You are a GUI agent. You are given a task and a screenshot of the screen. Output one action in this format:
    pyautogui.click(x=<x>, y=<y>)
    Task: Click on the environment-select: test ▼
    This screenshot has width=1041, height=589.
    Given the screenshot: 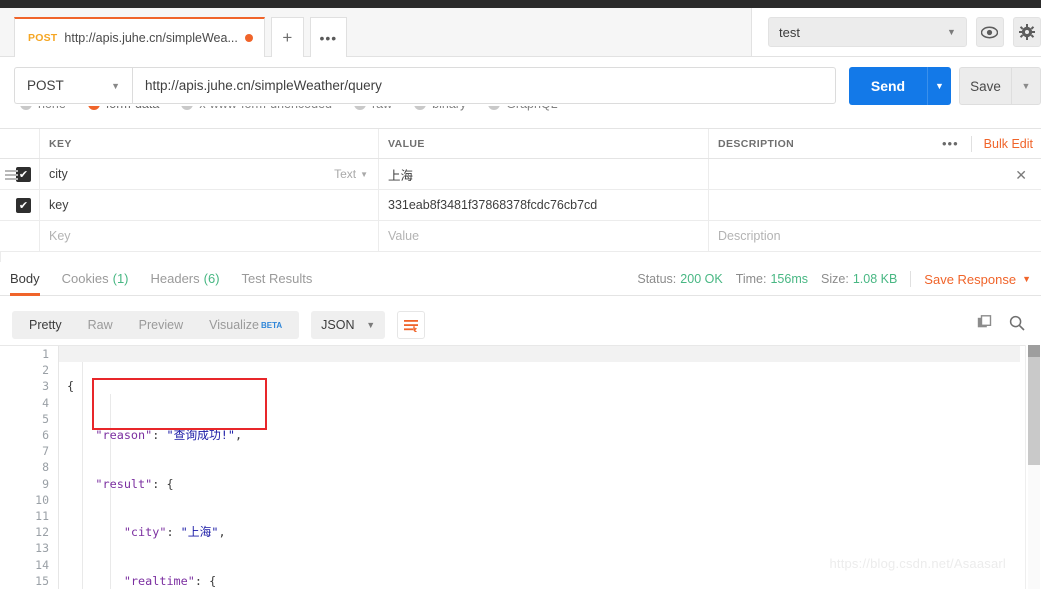 What is the action you would take?
    pyautogui.click(x=867, y=32)
    